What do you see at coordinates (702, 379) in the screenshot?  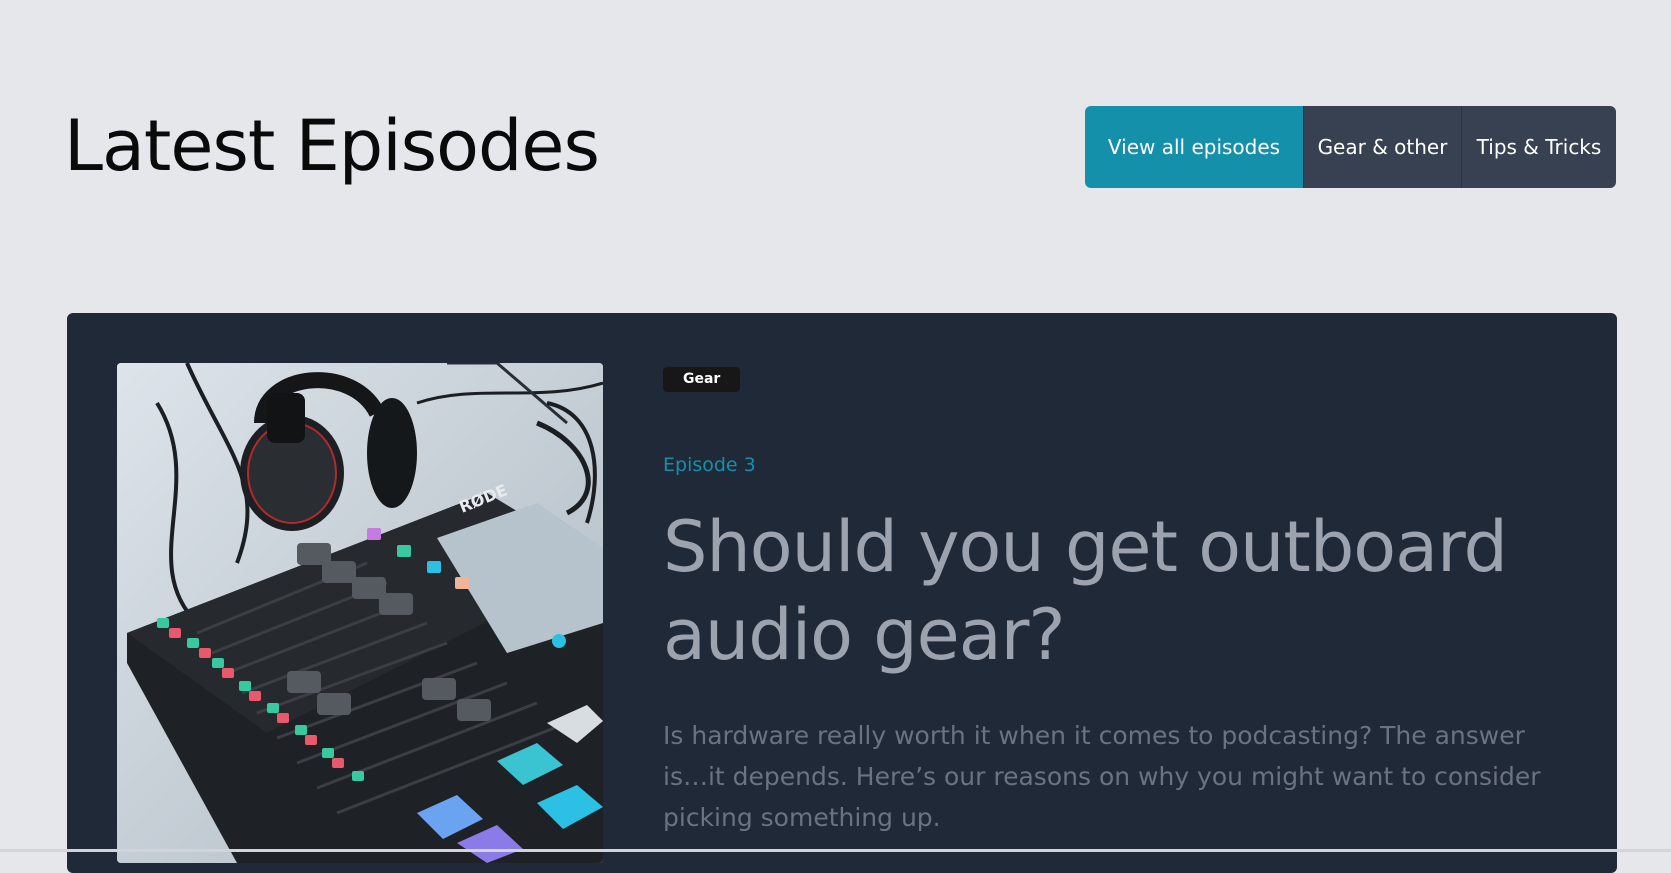 I see `category-badge: Gear` at bounding box center [702, 379].